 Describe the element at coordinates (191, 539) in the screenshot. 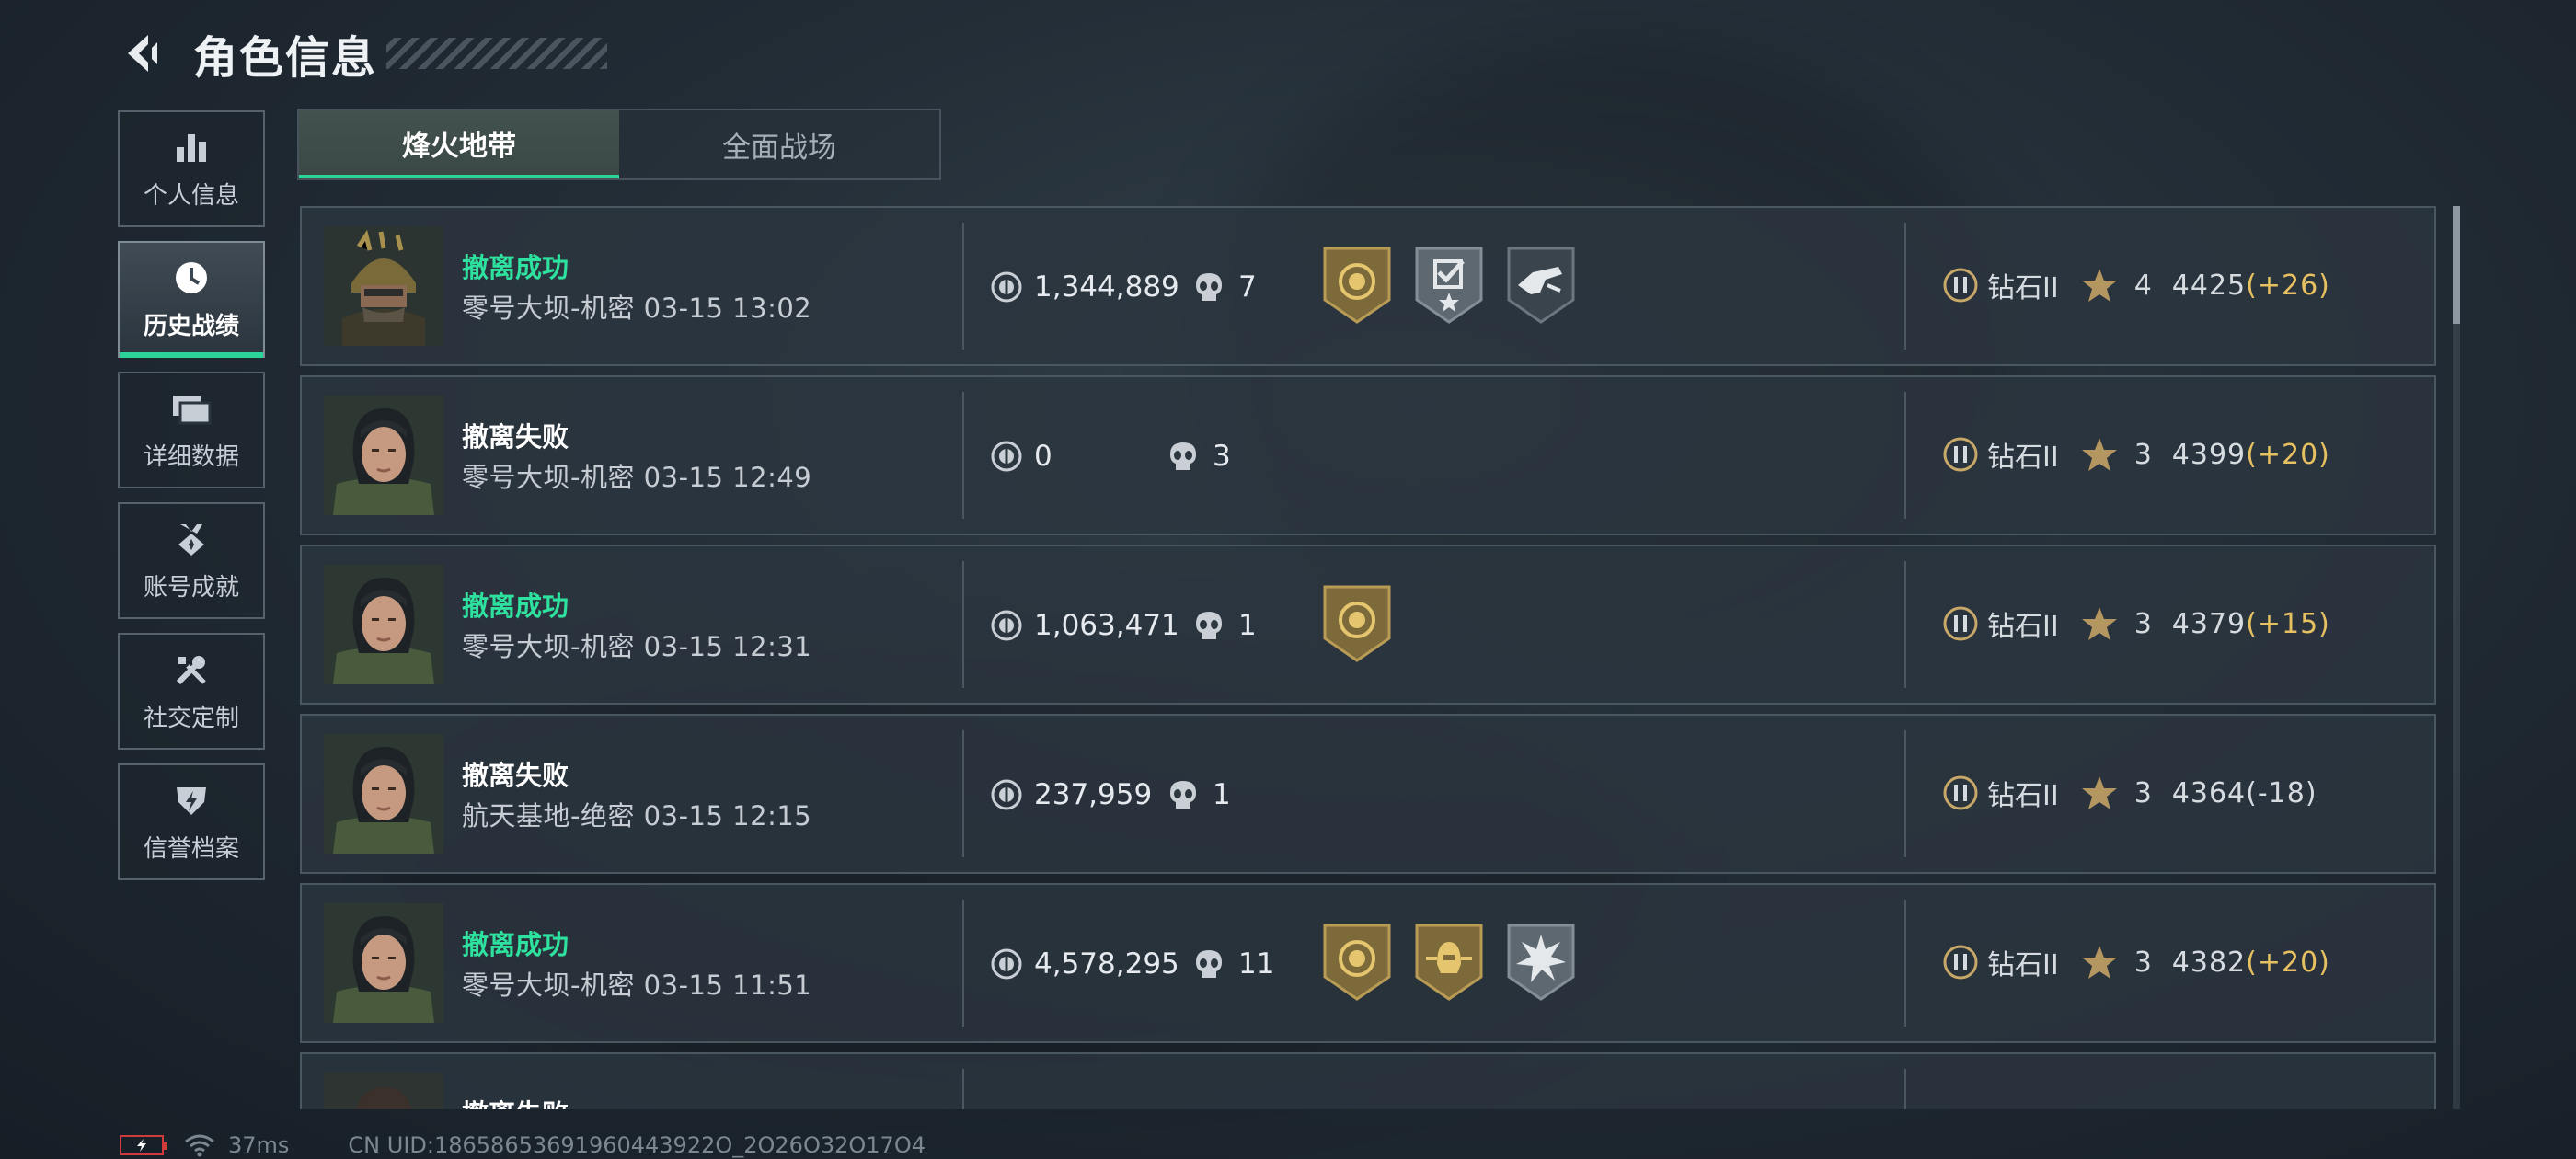

I see `medal-icon` at that location.